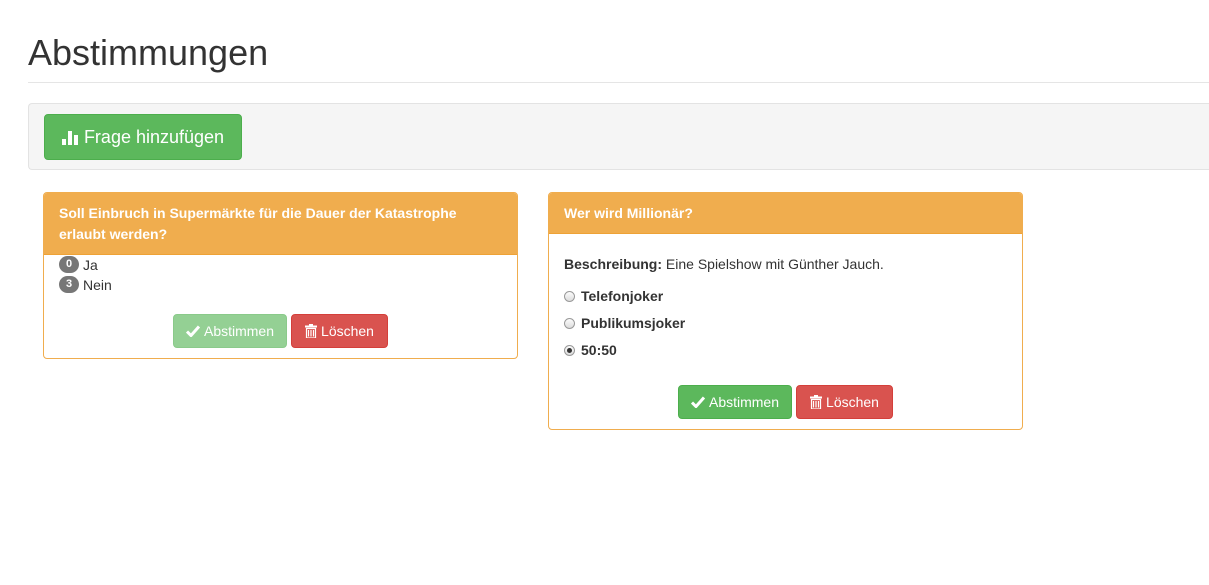 The height and width of the screenshot is (585, 1209). What do you see at coordinates (622, 296) in the screenshot?
I see `option-label: Telefonjoker` at bounding box center [622, 296].